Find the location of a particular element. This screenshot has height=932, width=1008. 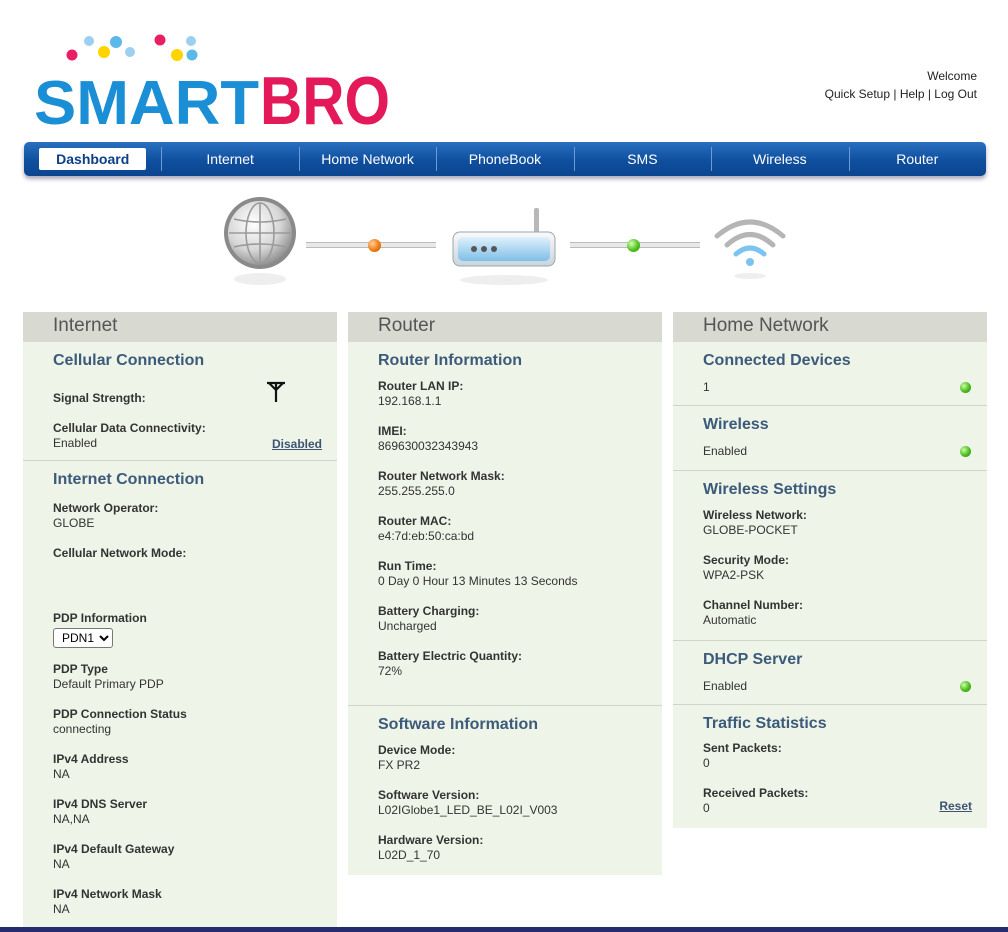

pdp-status-value: connecting is located at coordinates (82, 729).